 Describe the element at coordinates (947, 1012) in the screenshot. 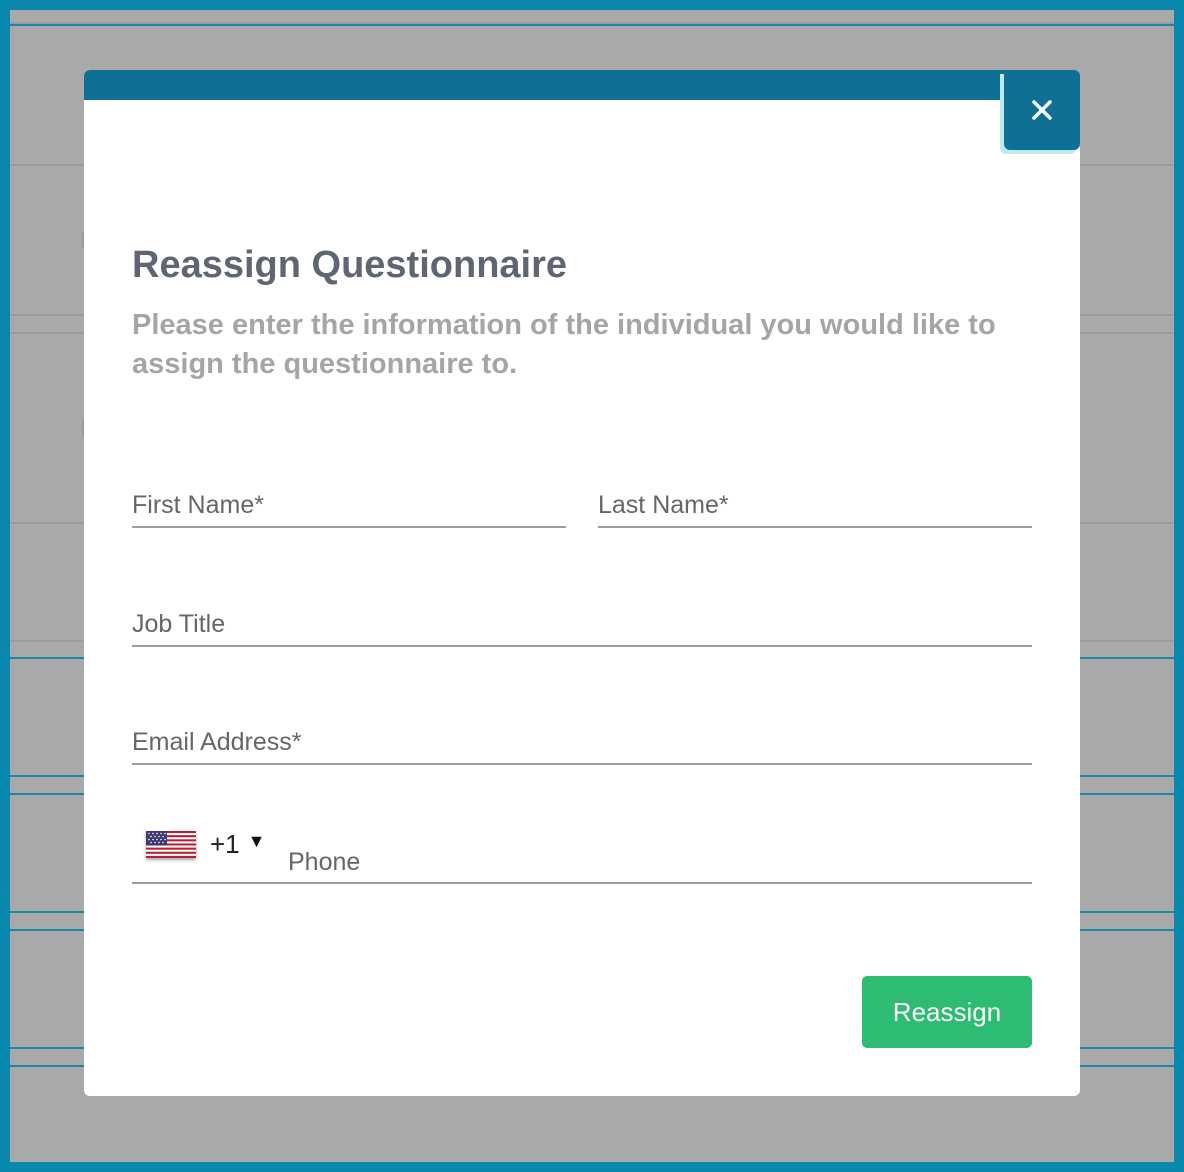

I see `reassign-button: Reassign` at that location.